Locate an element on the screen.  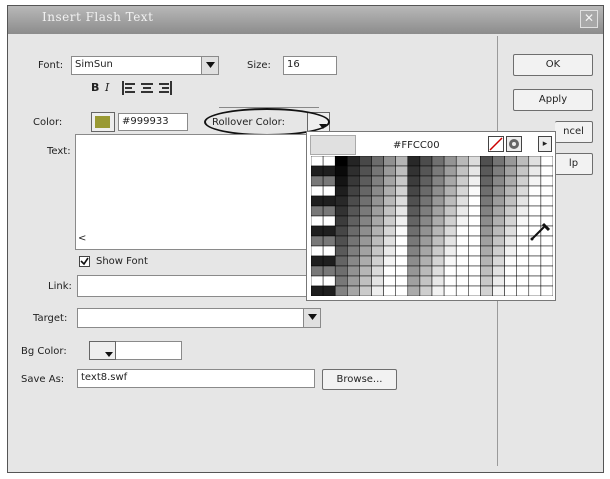
align-right-icon is located at coordinates (165, 88).